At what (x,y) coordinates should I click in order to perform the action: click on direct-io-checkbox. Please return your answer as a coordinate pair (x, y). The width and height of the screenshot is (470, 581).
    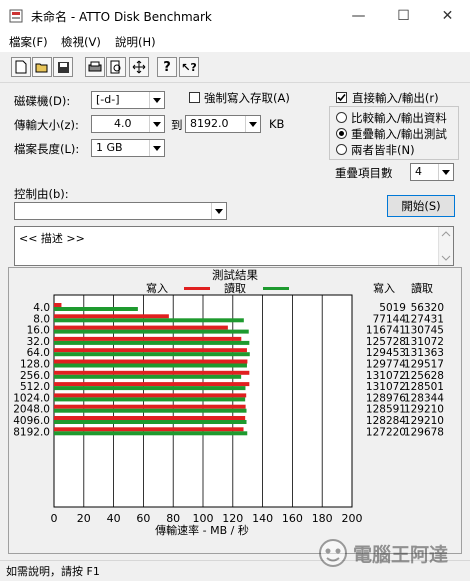
    Looking at the image, I should click on (341, 97).